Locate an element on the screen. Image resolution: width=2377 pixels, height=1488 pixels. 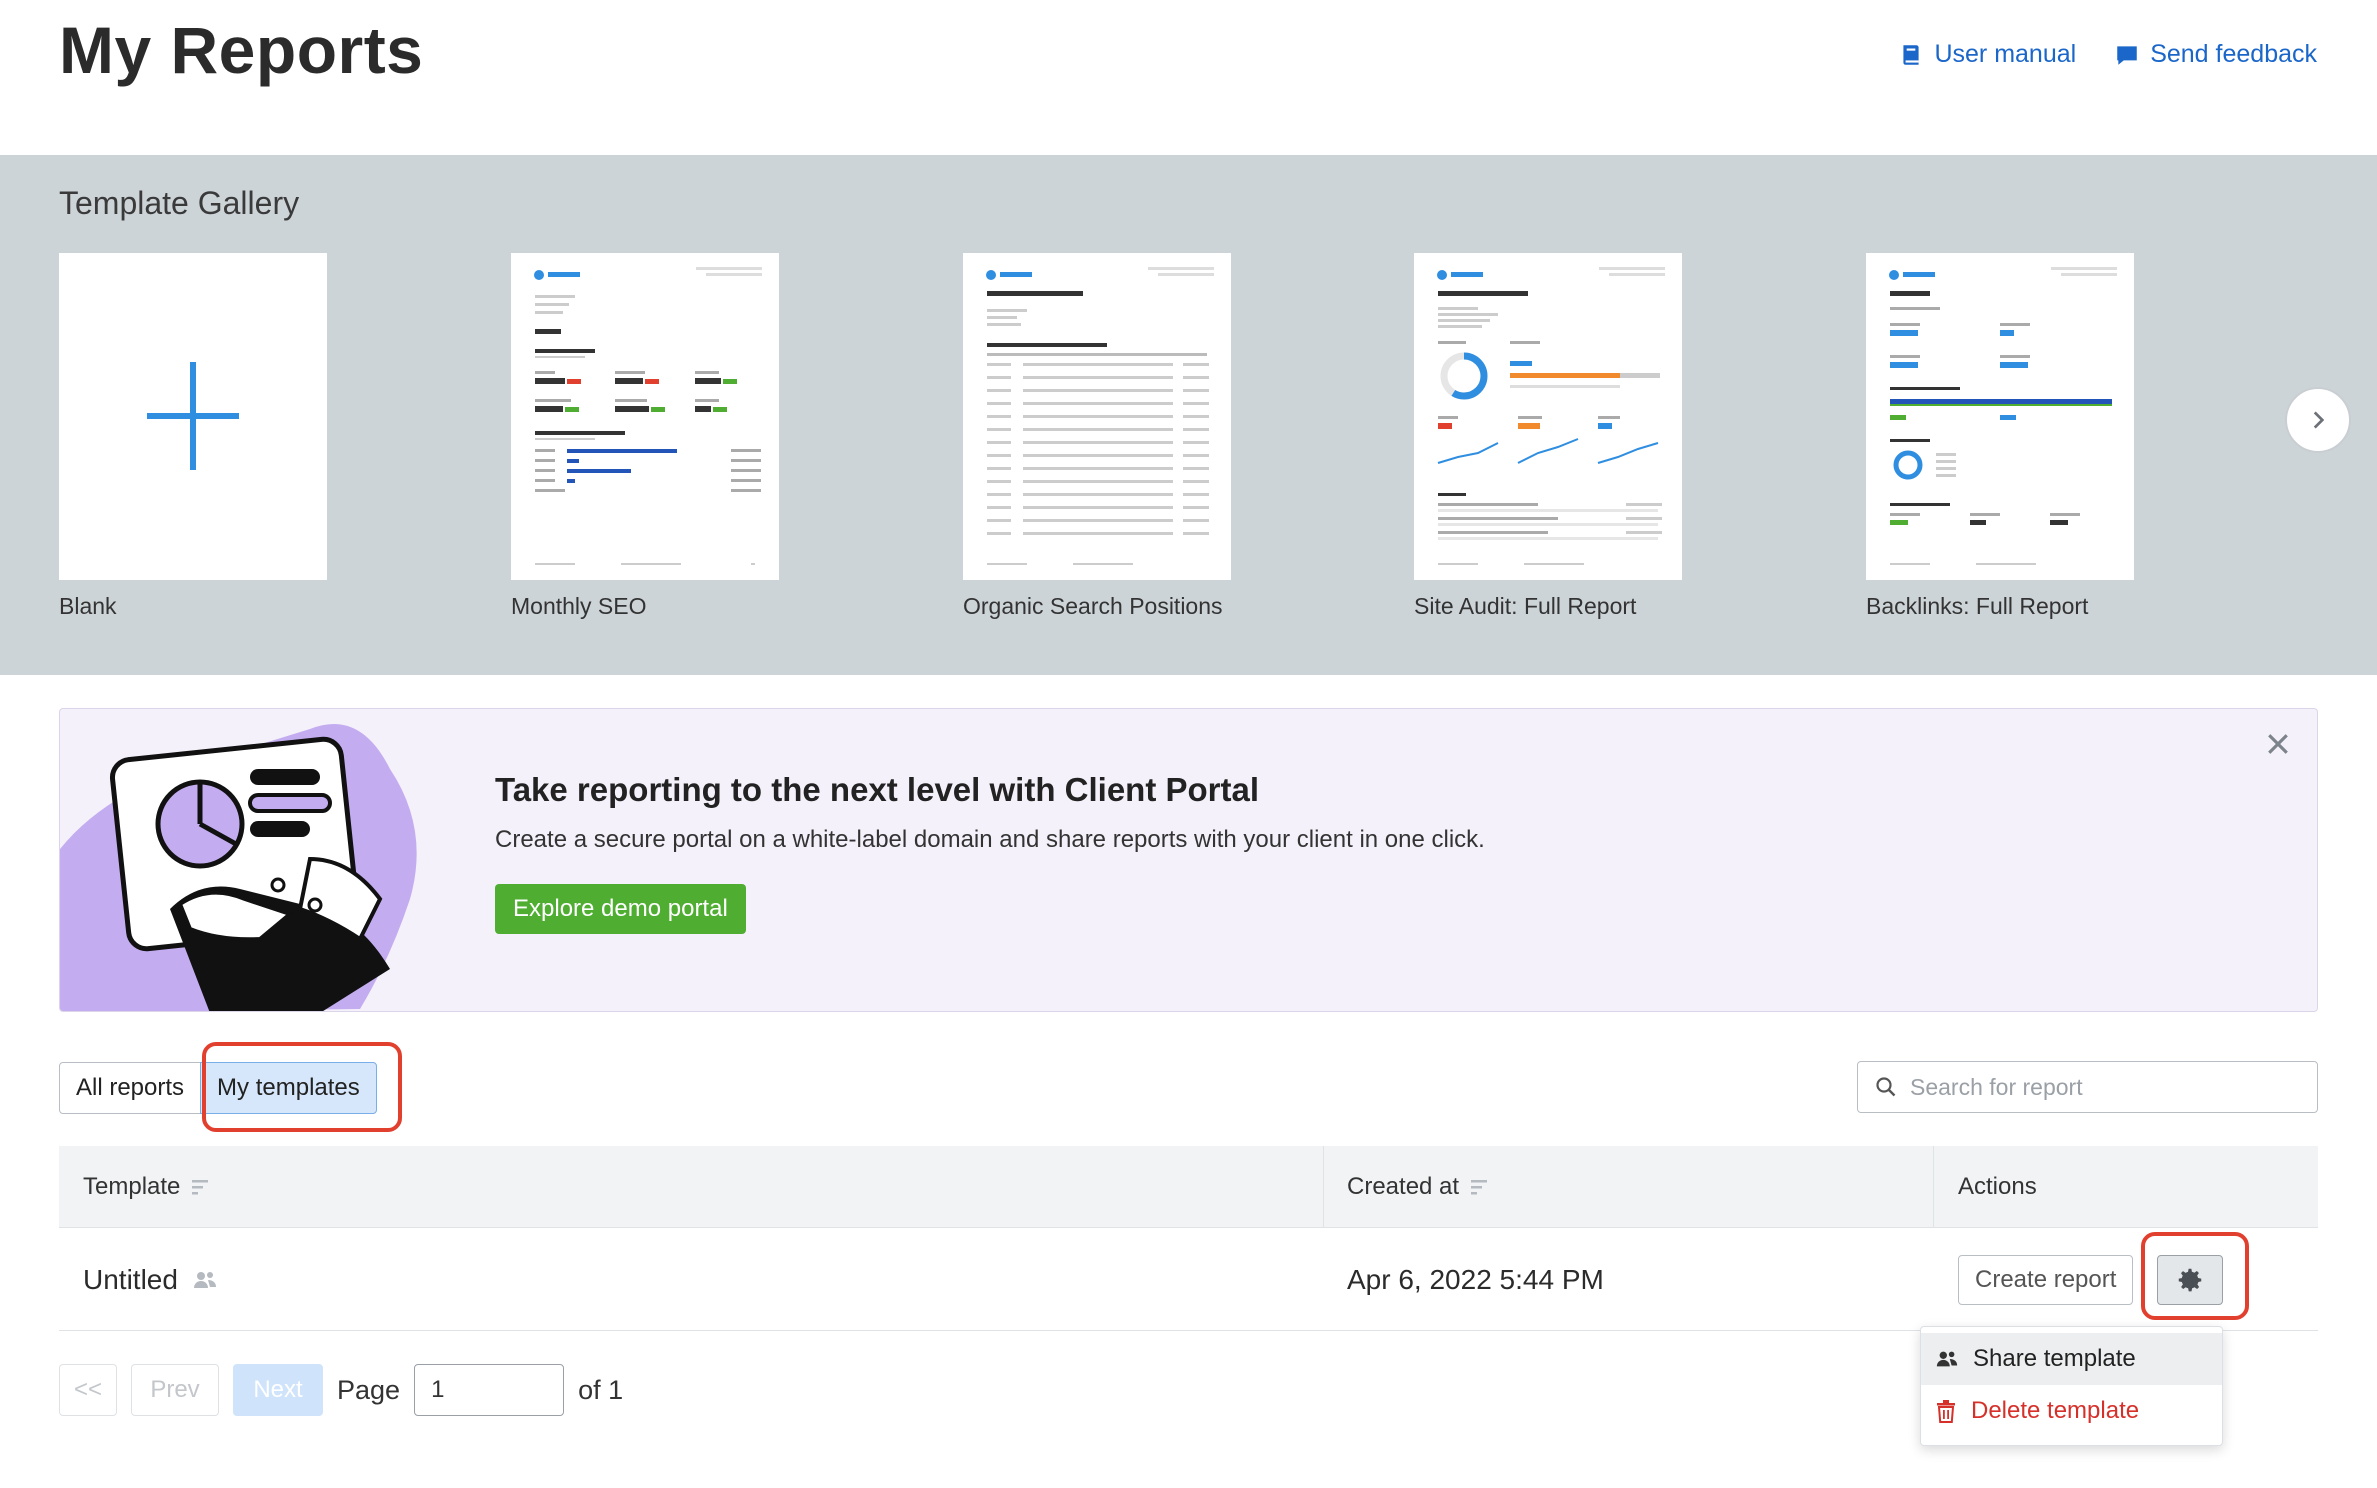
user-manual-label: User manual is located at coordinates (2005, 54).